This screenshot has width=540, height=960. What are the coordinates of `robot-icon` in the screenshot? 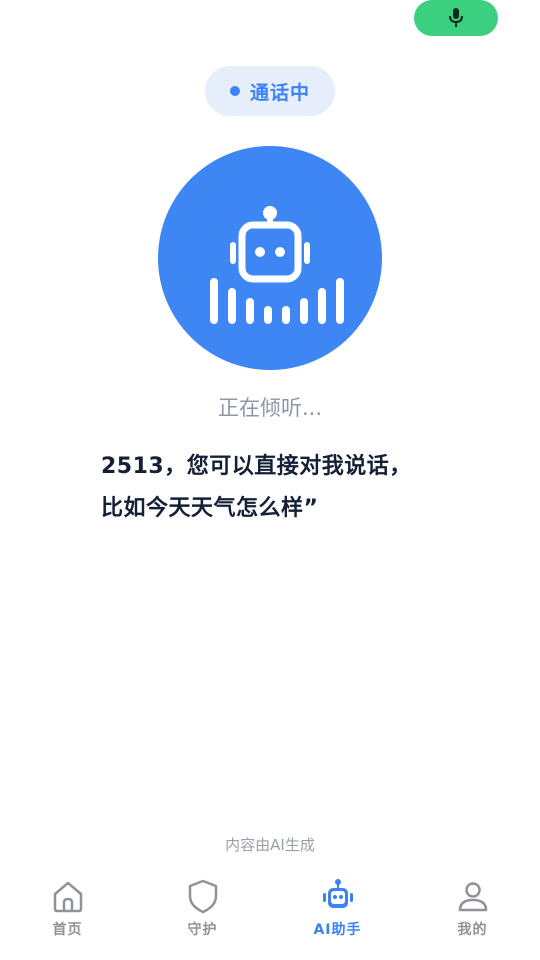 It's located at (337, 893).